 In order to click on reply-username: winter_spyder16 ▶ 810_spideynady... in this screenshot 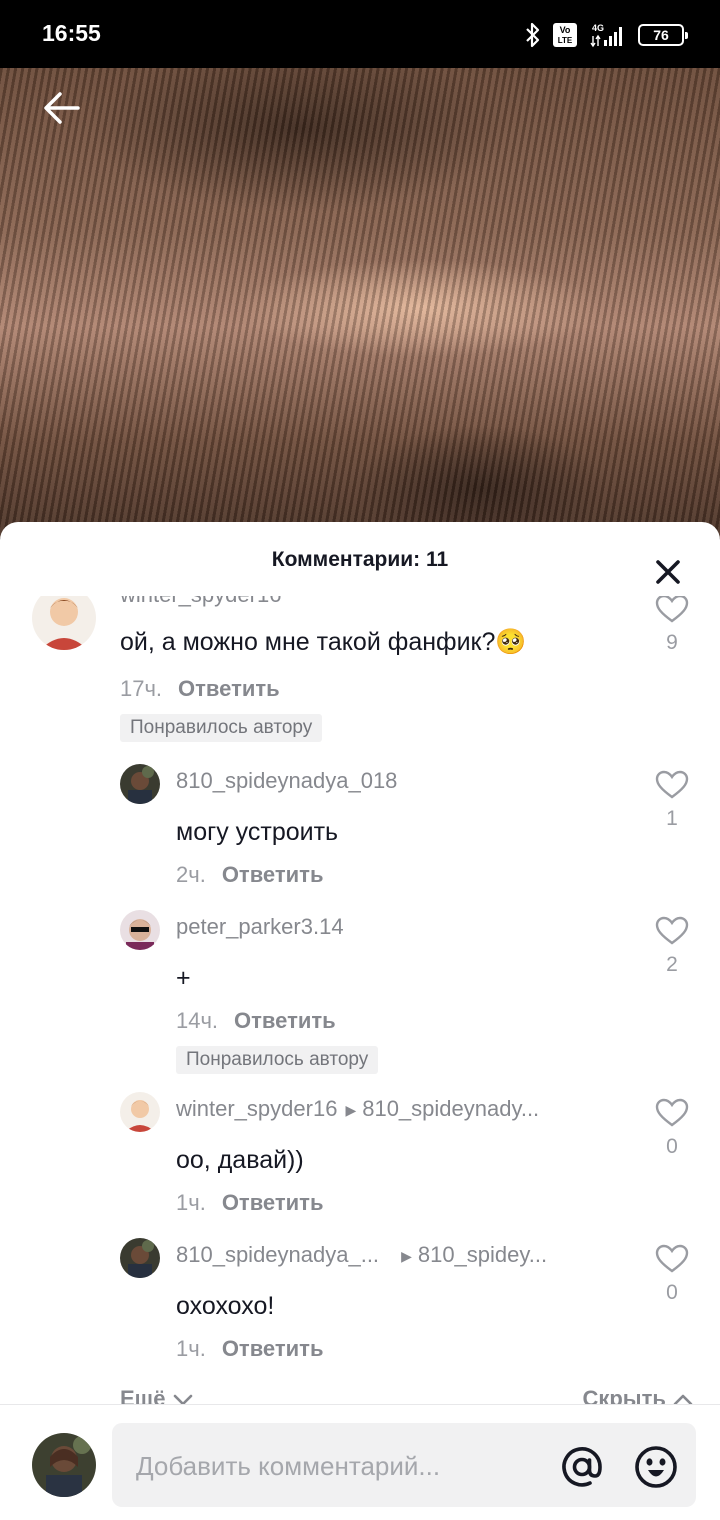, I will do `click(357, 1109)`.